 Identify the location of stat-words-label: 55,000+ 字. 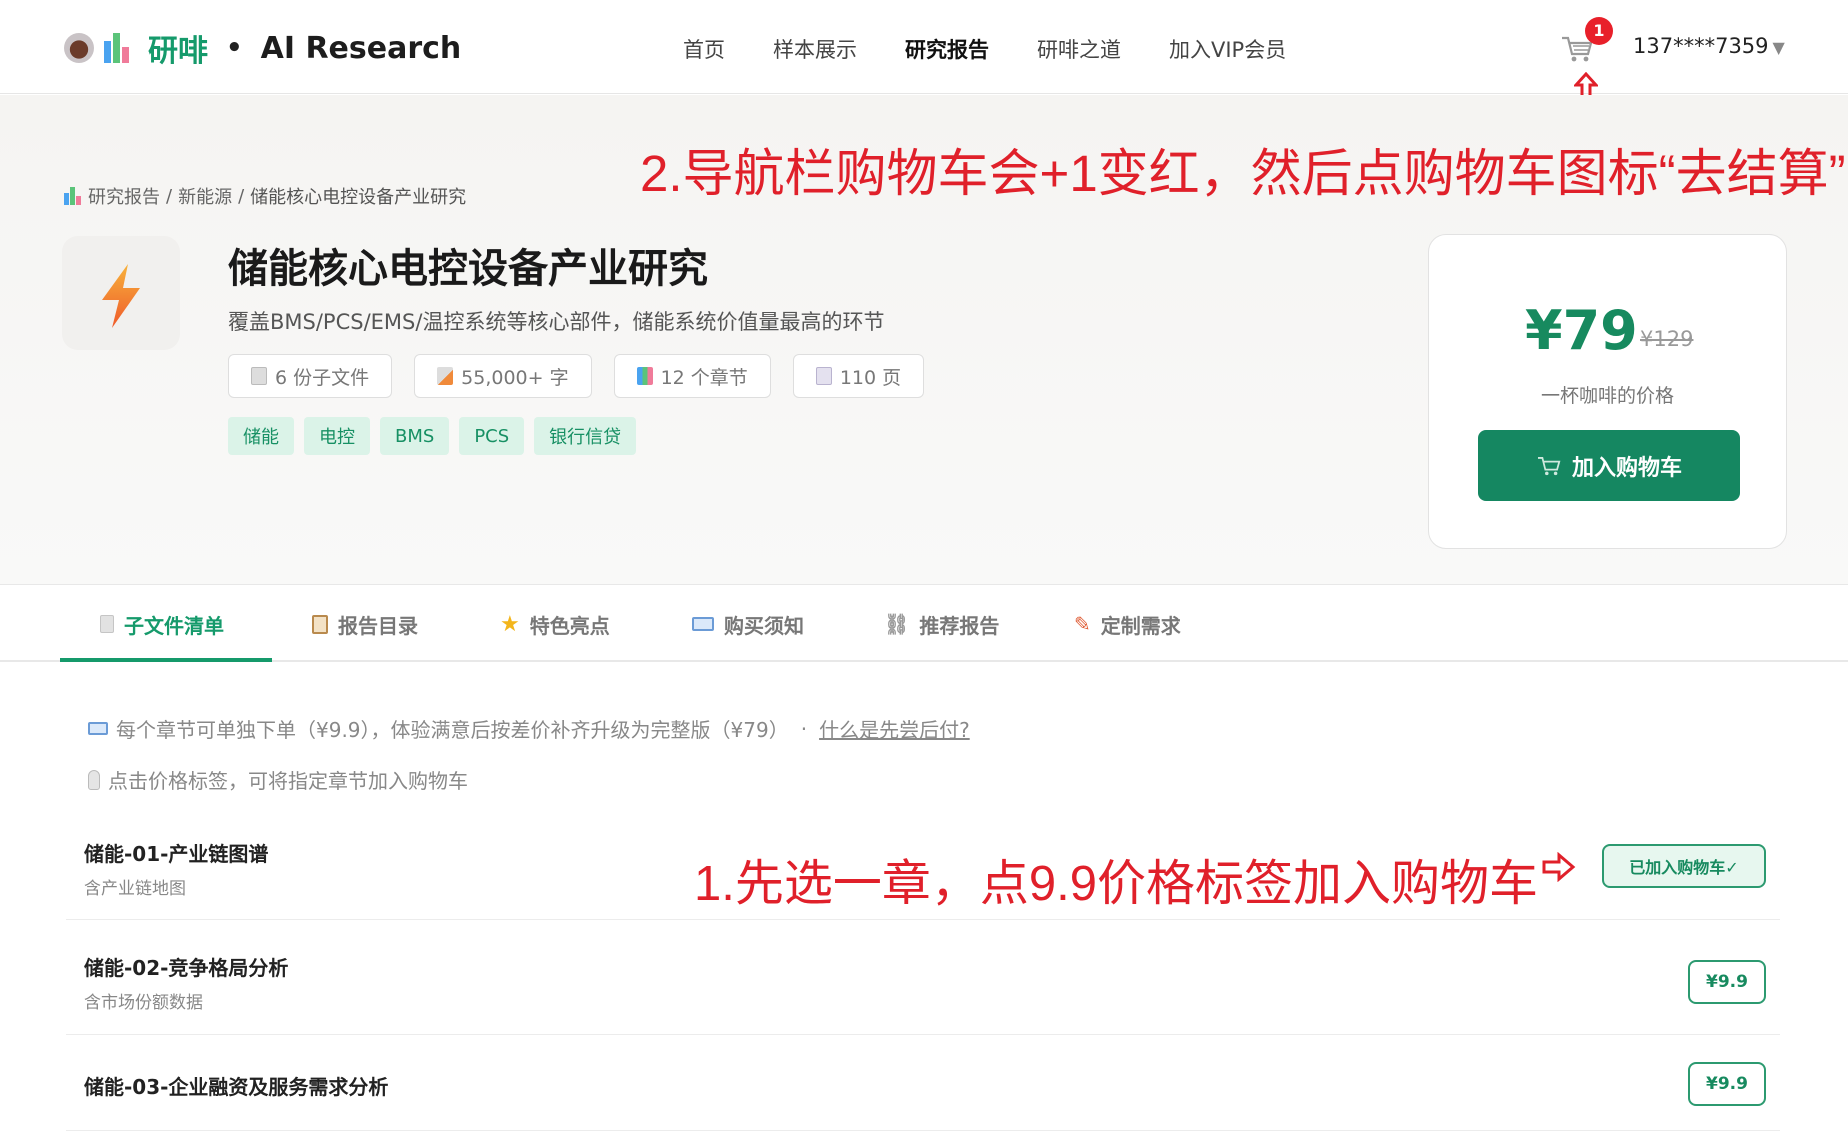
(515, 377).